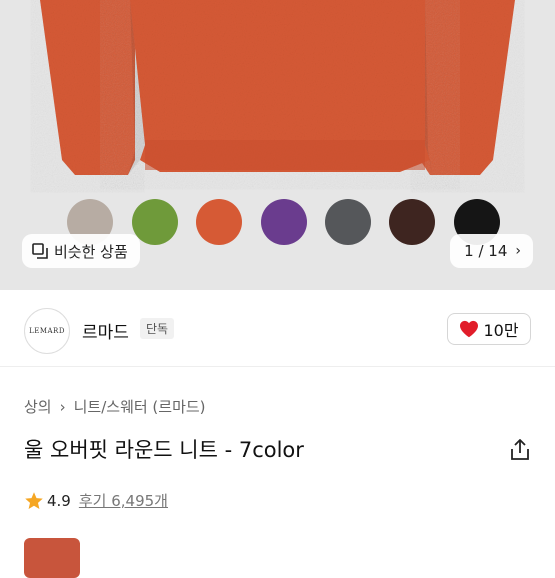 The height and width of the screenshot is (578, 555). What do you see at coordinates (59, 500) in the screenshot?
I see `rating-score: 4.9` at bounding box center [59, 500].